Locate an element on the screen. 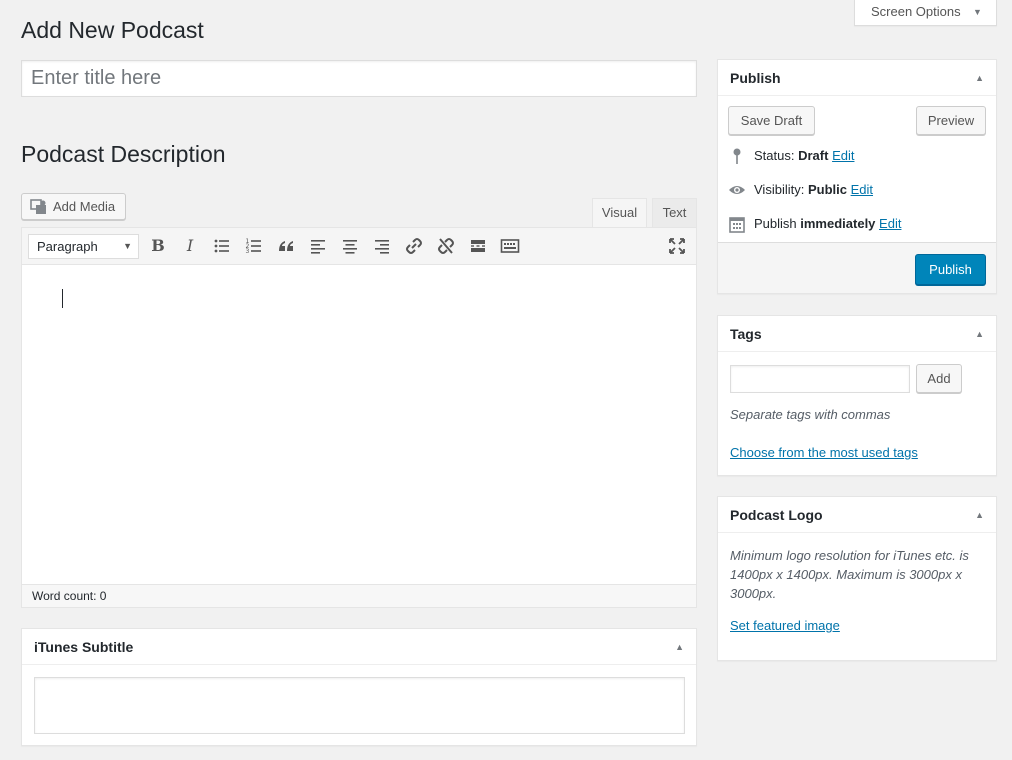 The image size is (1012, 760). set-featured-image-link: Set featured image is located at coordinates (785, 625).